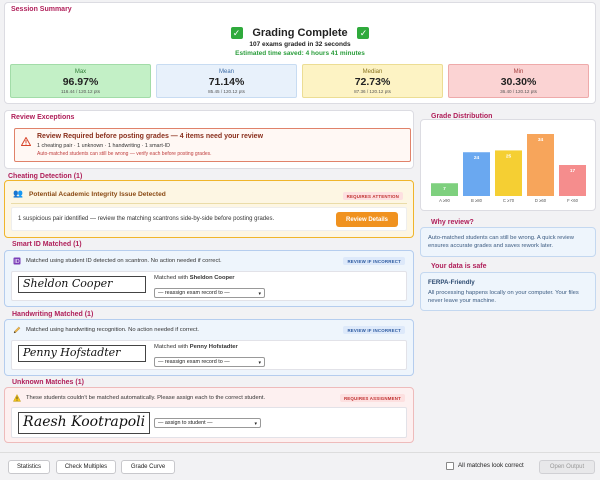 This screenshot has width=600, height=480. I want to click on assign-student-select: — assign to student — ▾, so click(207, 423).